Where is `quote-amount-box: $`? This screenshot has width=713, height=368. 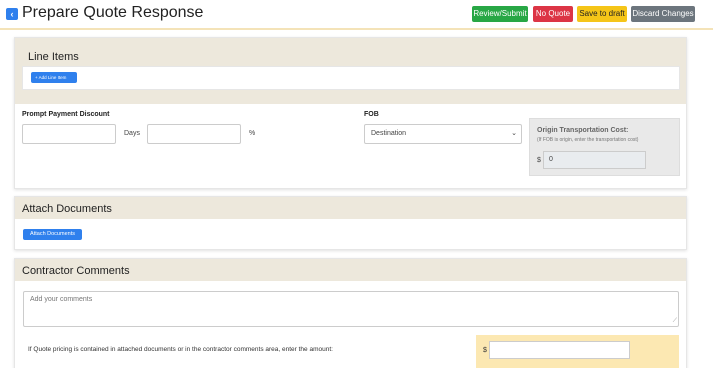 quote-amount-box: $ is located at coordinates (577, 351).